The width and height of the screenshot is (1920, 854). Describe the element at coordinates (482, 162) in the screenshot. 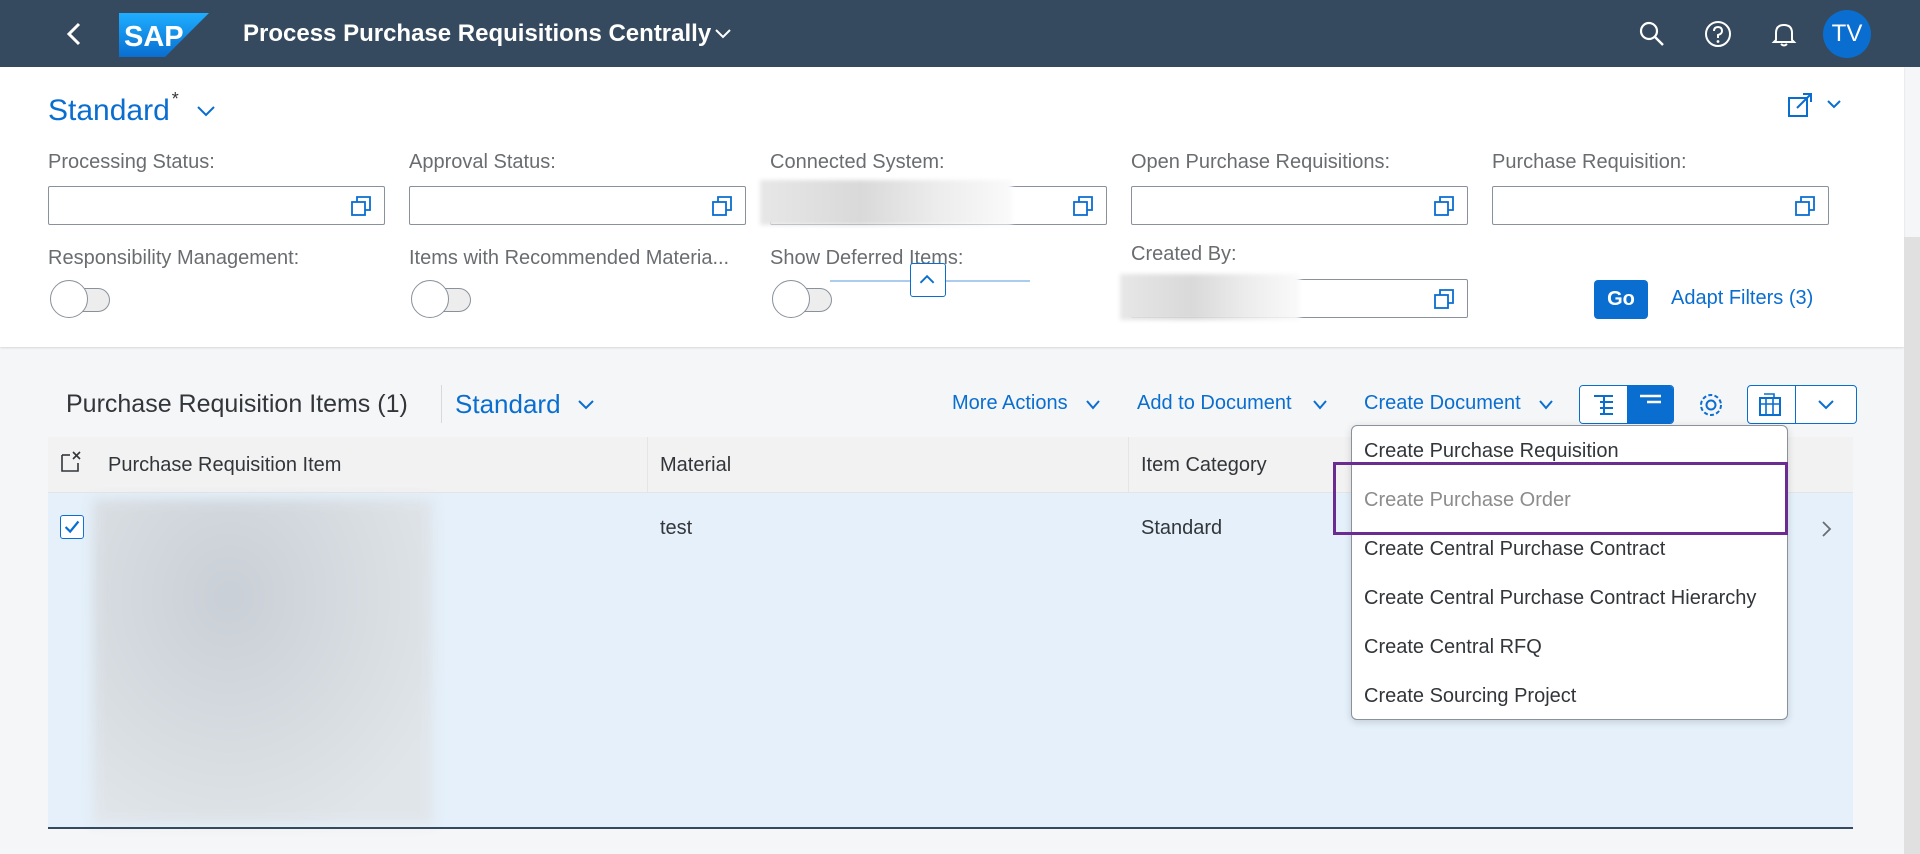

I see `approval-status-label: Approval Status:` at that location.